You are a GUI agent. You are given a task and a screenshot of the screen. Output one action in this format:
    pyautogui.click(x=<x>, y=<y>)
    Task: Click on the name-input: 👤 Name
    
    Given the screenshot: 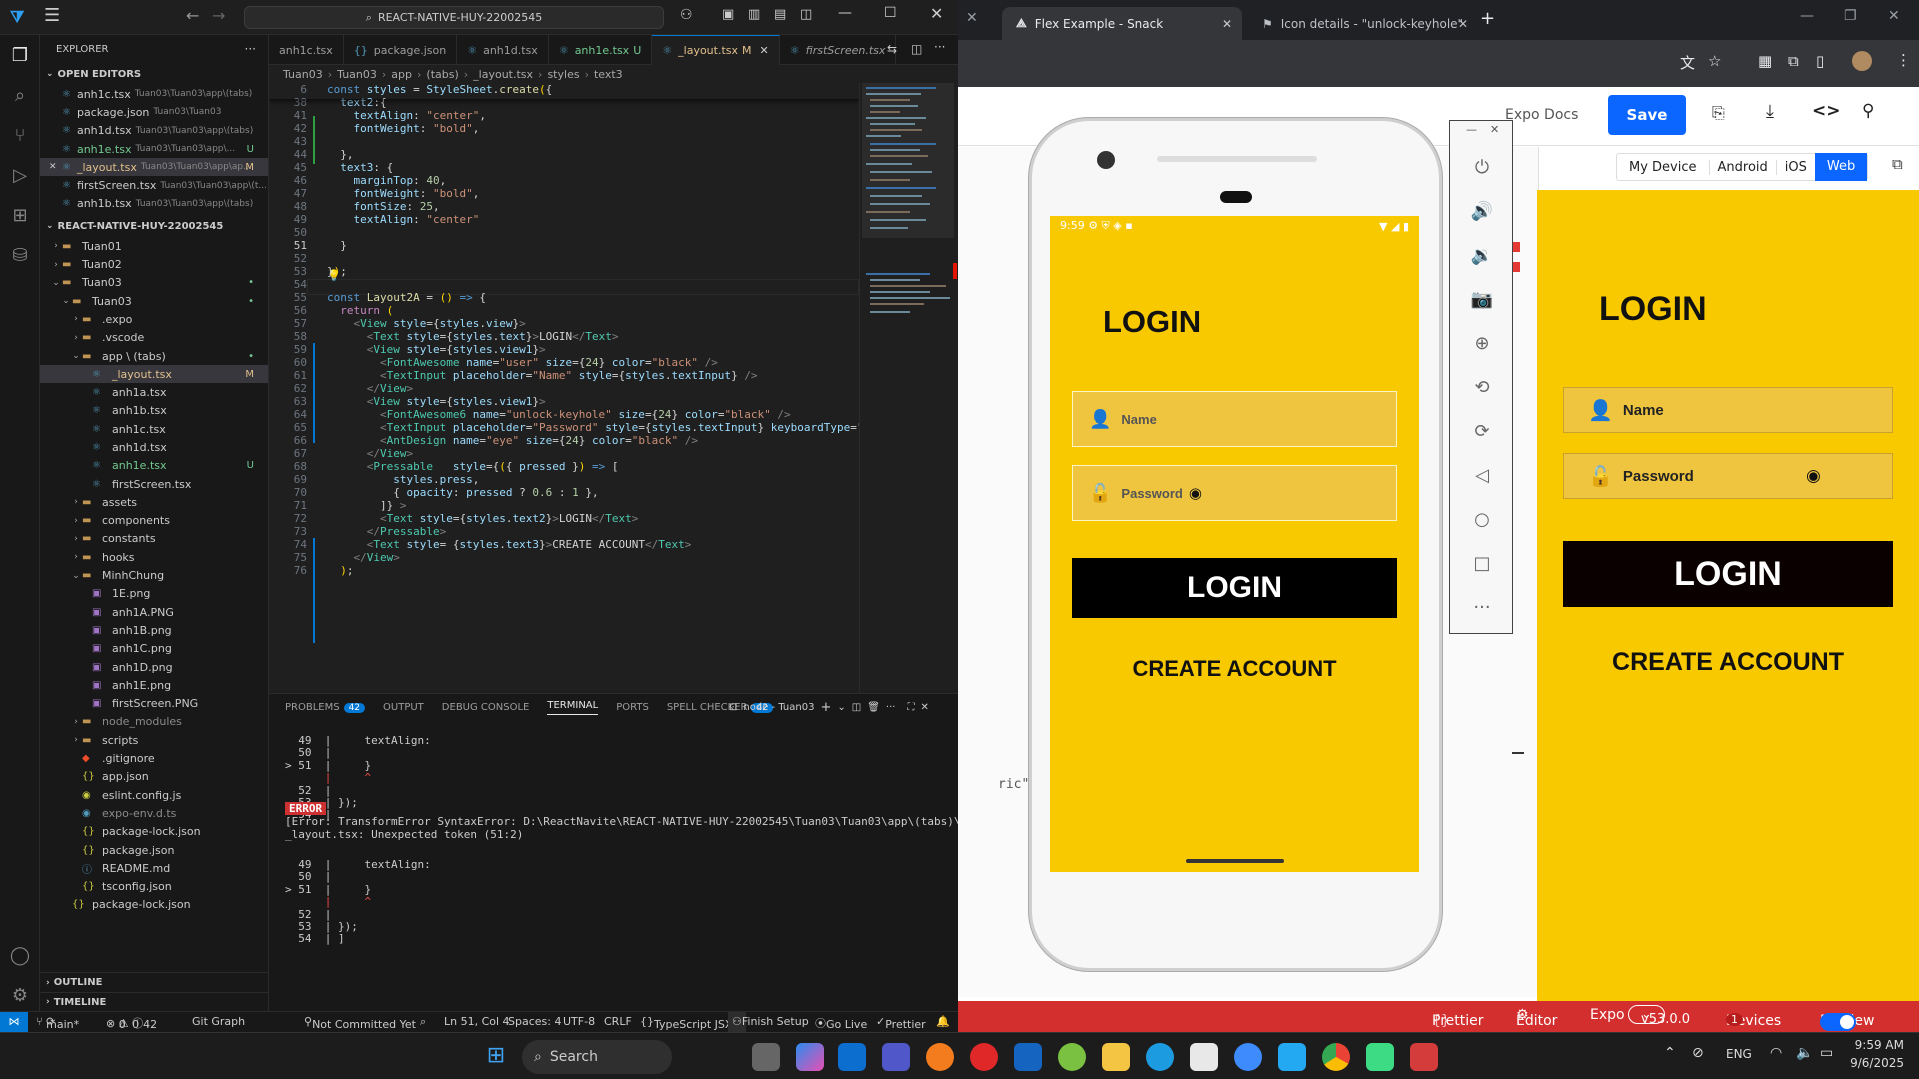 What is the action you would take?
    pyautogui.click(x=1234, y=419)
    